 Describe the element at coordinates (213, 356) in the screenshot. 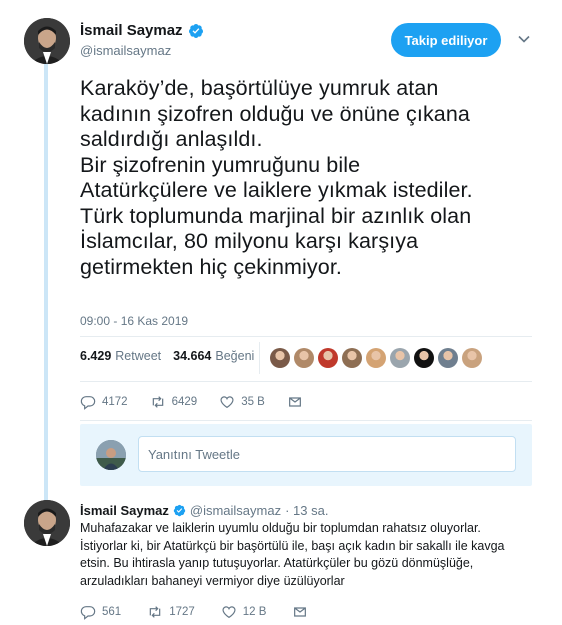

I see `like-stat: 34.664 Beğeni` at that location.